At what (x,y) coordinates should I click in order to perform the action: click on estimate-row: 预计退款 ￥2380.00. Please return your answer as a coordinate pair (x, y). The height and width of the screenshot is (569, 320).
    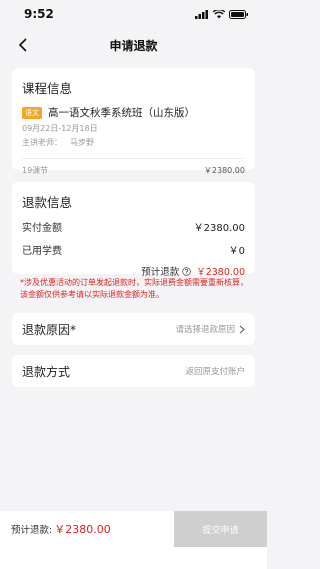
    Looking at the image, I should click on (133, 271).